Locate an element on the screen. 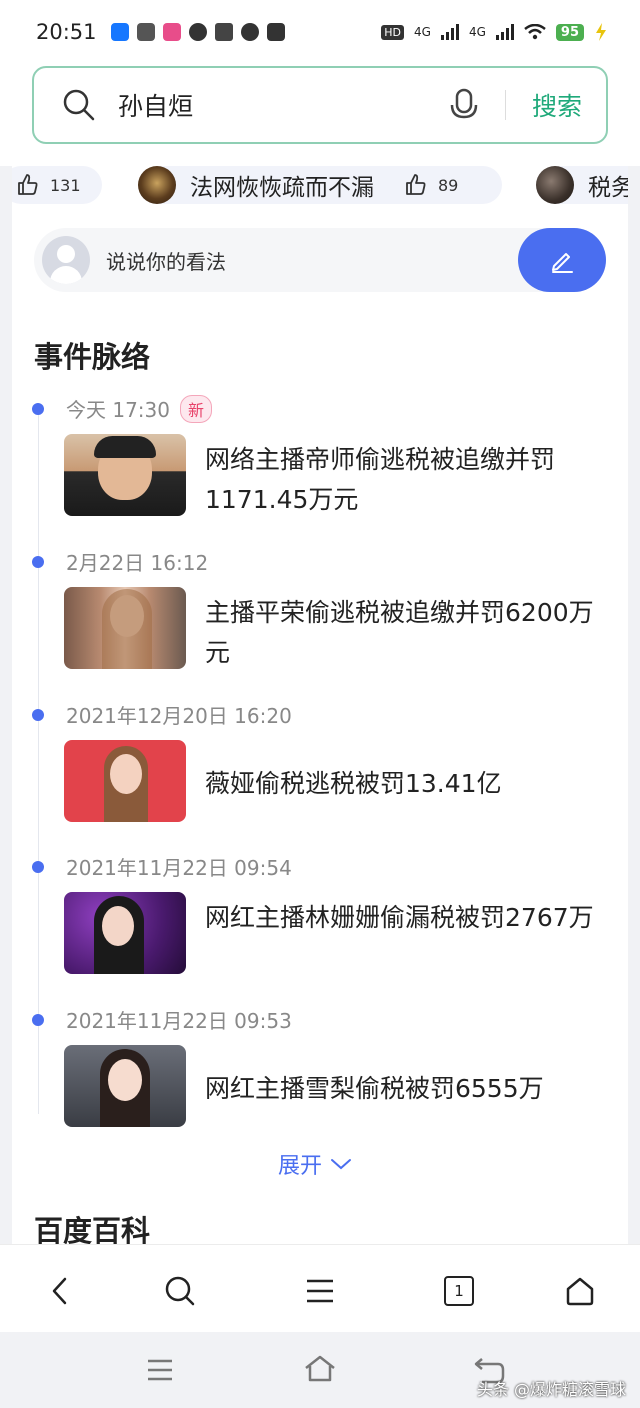 This screenshot has height=1408, width=640. event-title: 薇娅偷税逃税被罚13.41亿 is located at coordinates (405, 784).